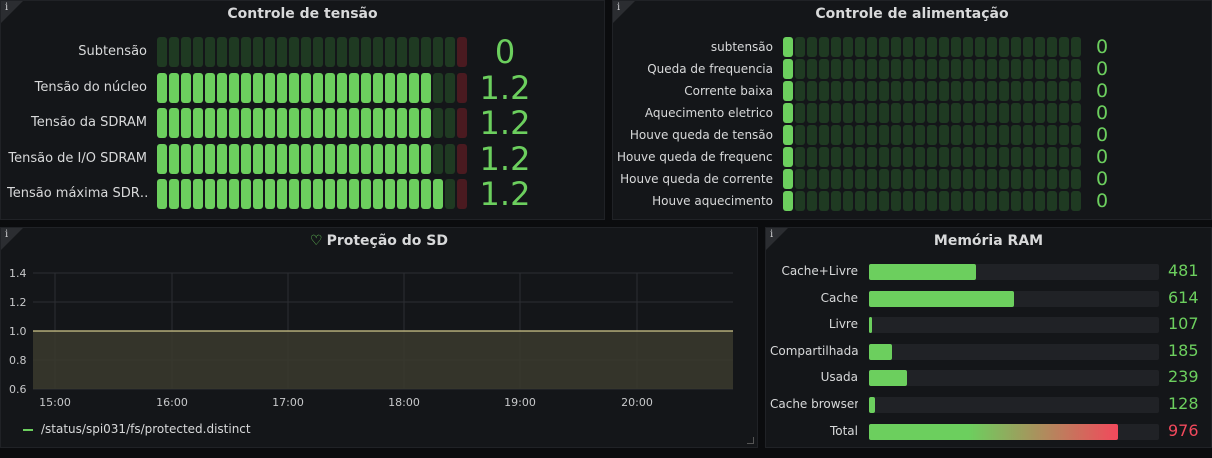 This screenshot has height=458, width=1212. What do you see at coordinates (88, 122) in the screenshot?
I see `gauge-label: Tensão da SDRAM` at bounding box center [88, 122].